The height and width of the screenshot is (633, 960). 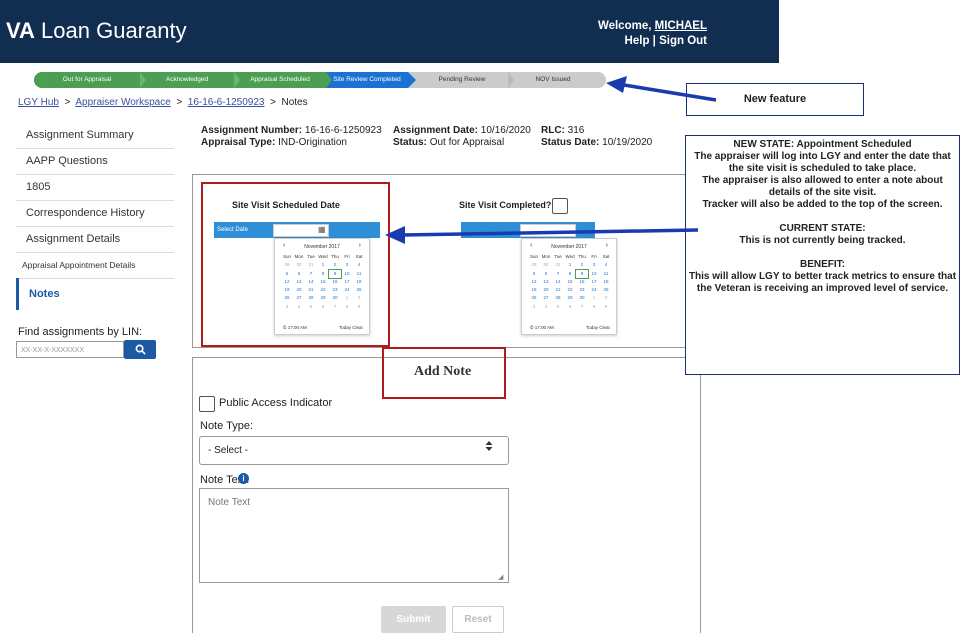 I want to click on username-link: MICHAEL, so click(x=681, y=26).